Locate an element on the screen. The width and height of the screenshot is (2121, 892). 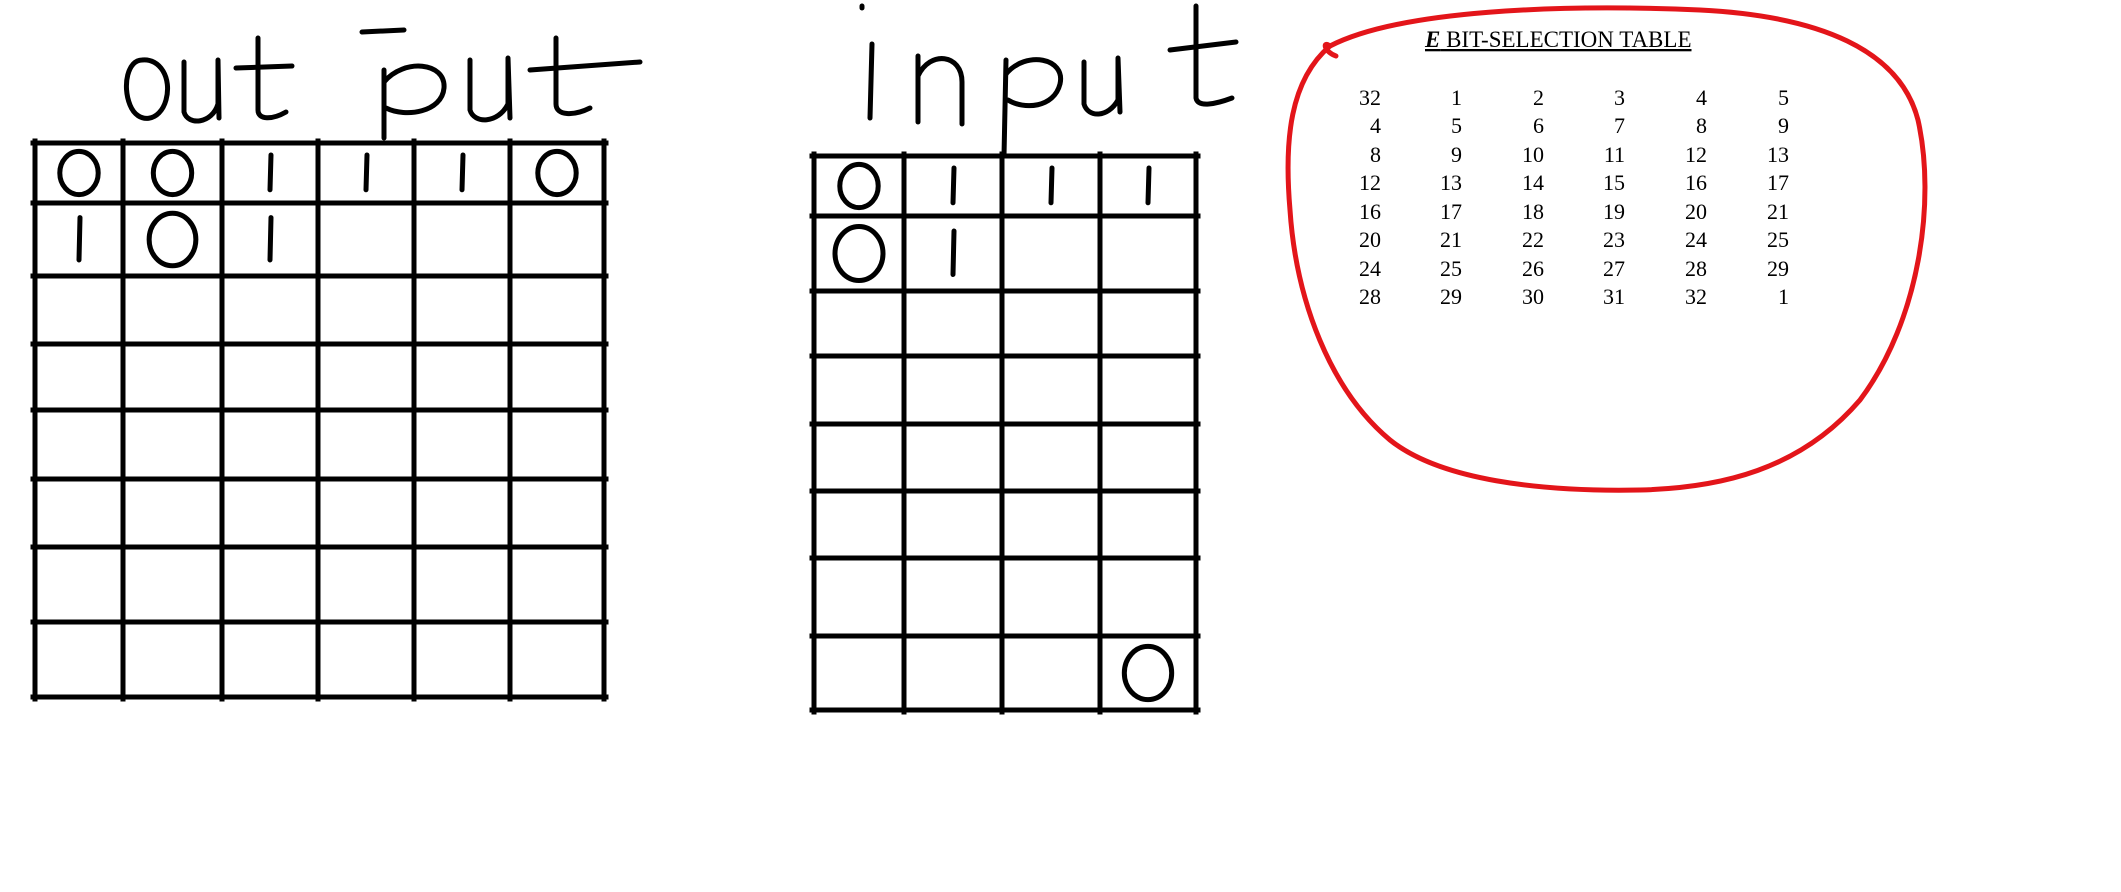
table-cell: 23 is located at coordinates (1614, 239).